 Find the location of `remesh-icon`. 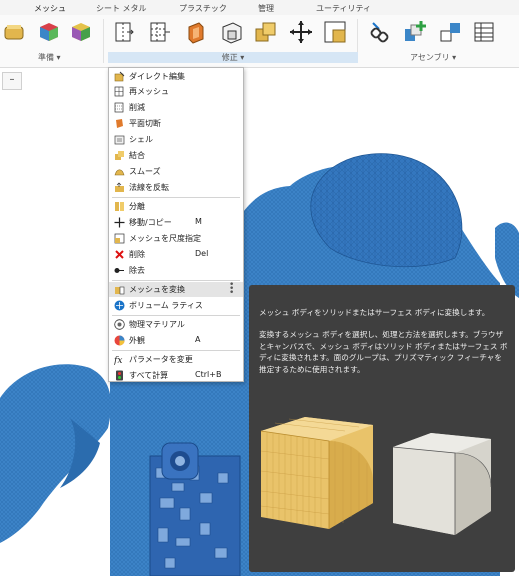

remesh-icon is located at coordinates (119, 91).